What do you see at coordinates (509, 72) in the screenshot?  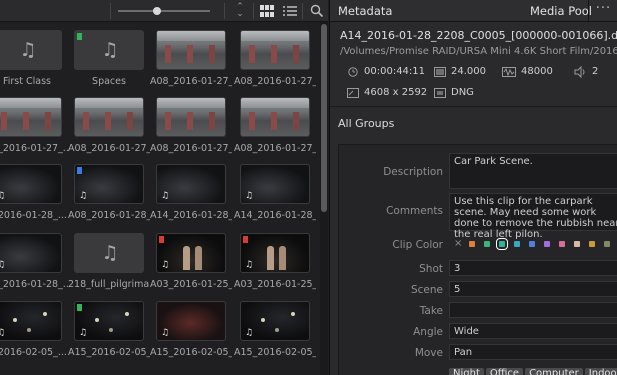 I see `audio-waveform-icon` at bounding box center [509, 72].